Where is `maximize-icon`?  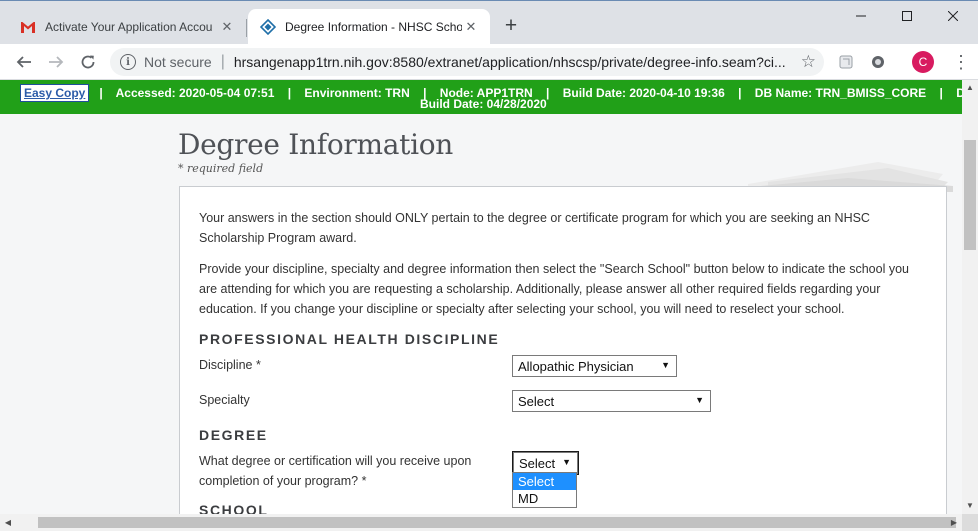
maximize-icon is located at coordinates (907, 16).